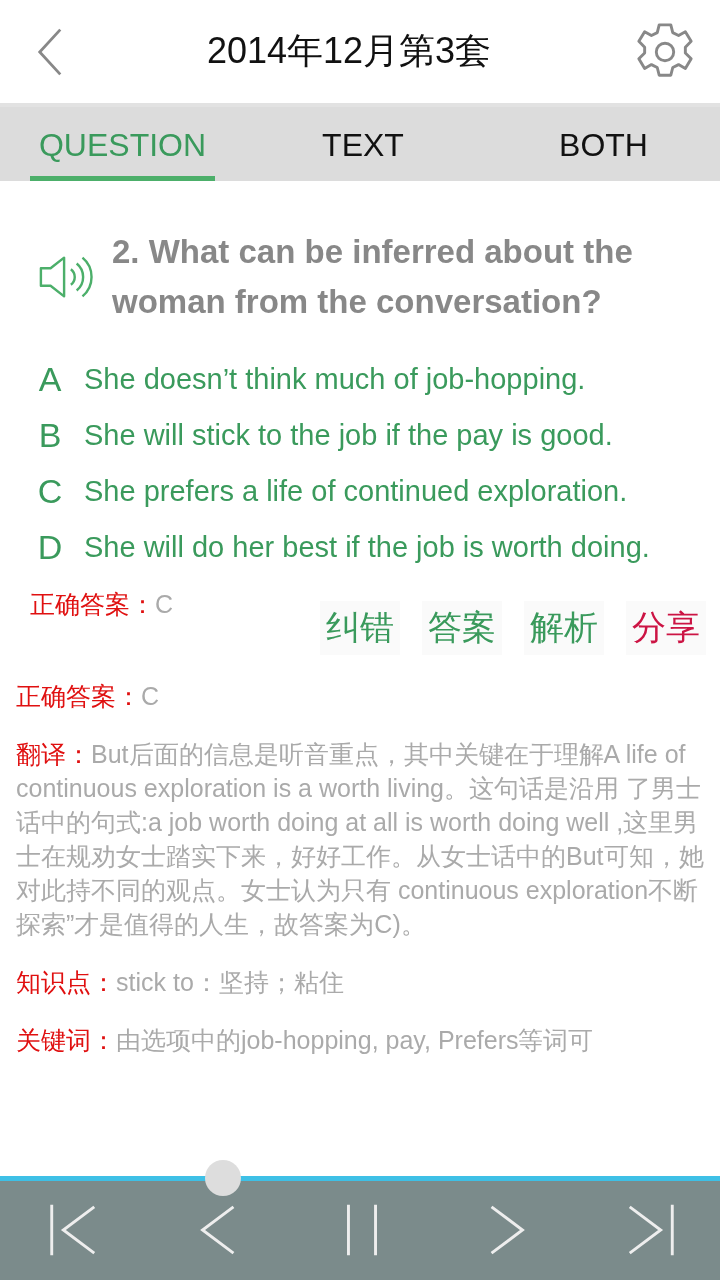 This screenshot has width=720, height=1280. Describe the element at coordinates (305, 1040) in the screenshot. I see `detail-text: 关键词：由选项中的job-hopping, pay, Prefers等词可` at that location.